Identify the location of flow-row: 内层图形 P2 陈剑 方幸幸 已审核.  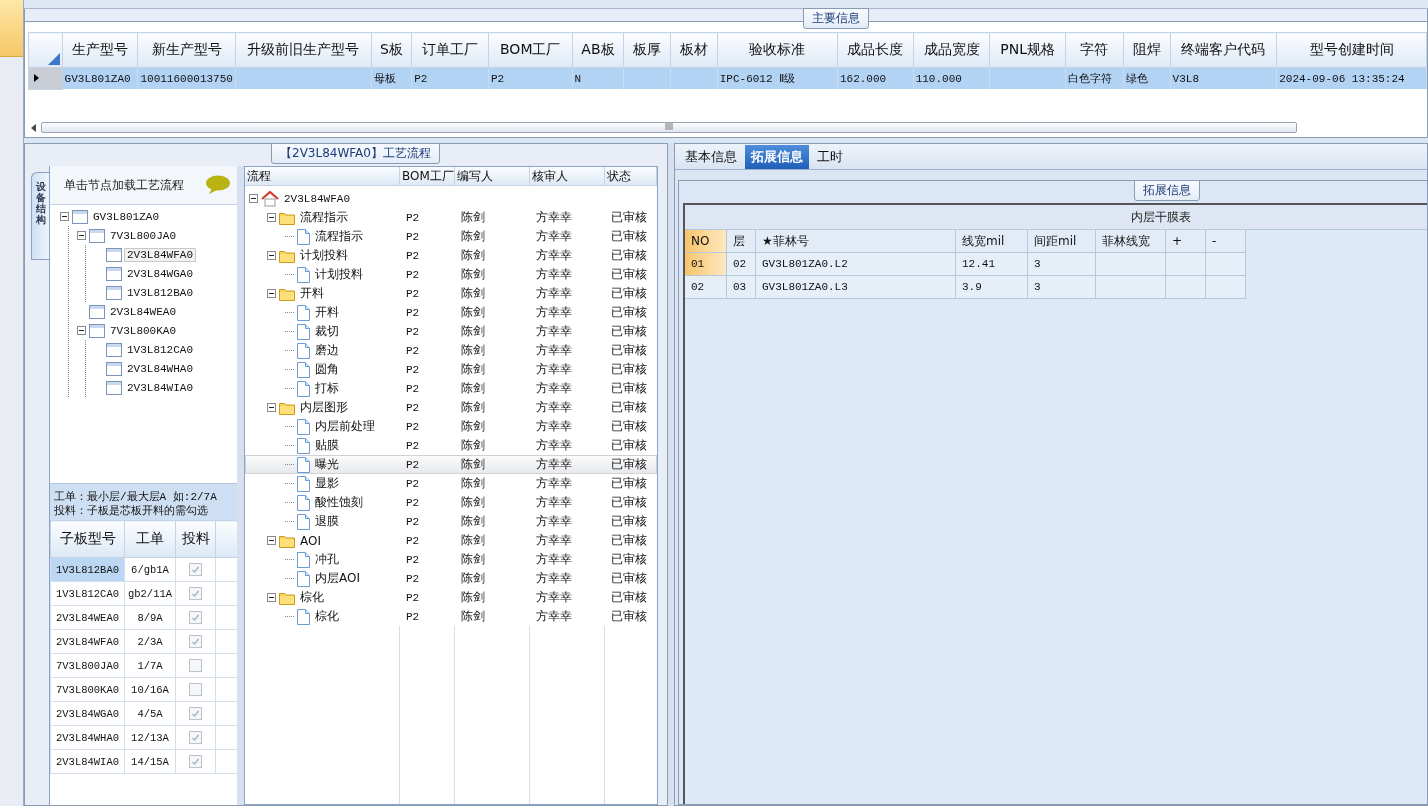
(451, 407).